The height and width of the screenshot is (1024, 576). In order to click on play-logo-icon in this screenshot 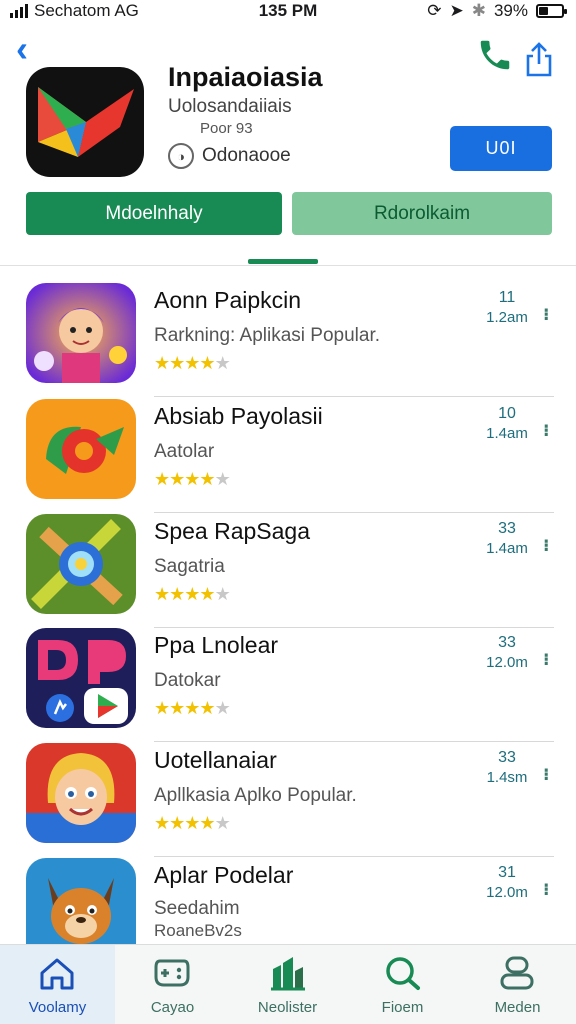, I will do `click(86, 122)`.